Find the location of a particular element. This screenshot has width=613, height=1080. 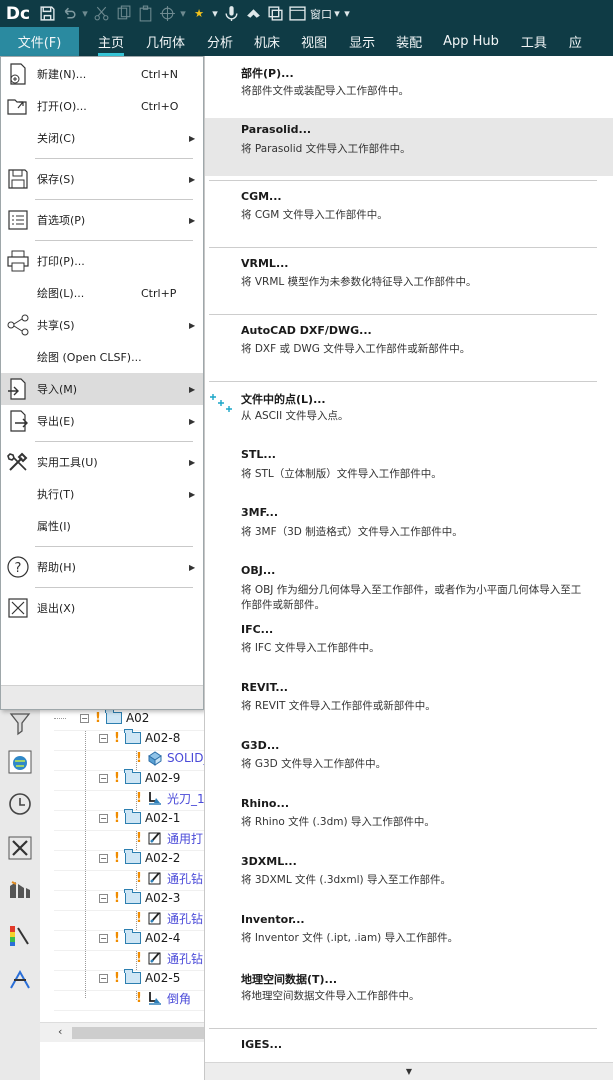

color-map-icon is located at coordinates (20, 936).